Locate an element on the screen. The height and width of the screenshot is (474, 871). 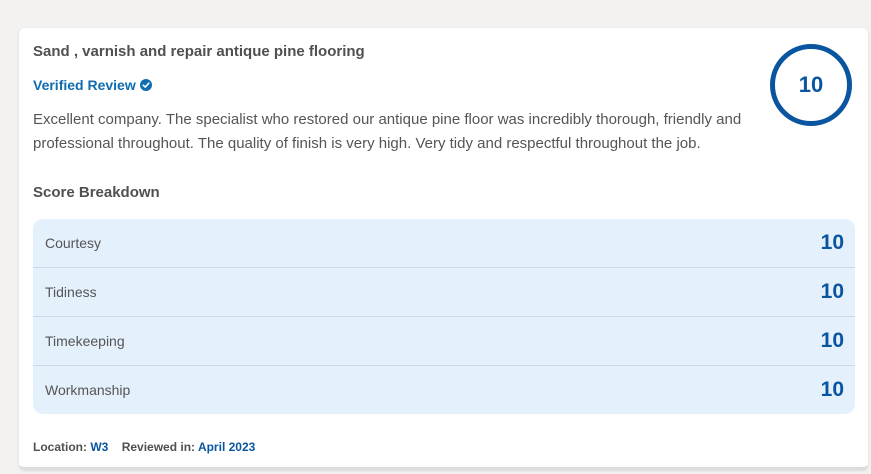
verified-review-badge: Verified Review is located at coordinates (92, 85).